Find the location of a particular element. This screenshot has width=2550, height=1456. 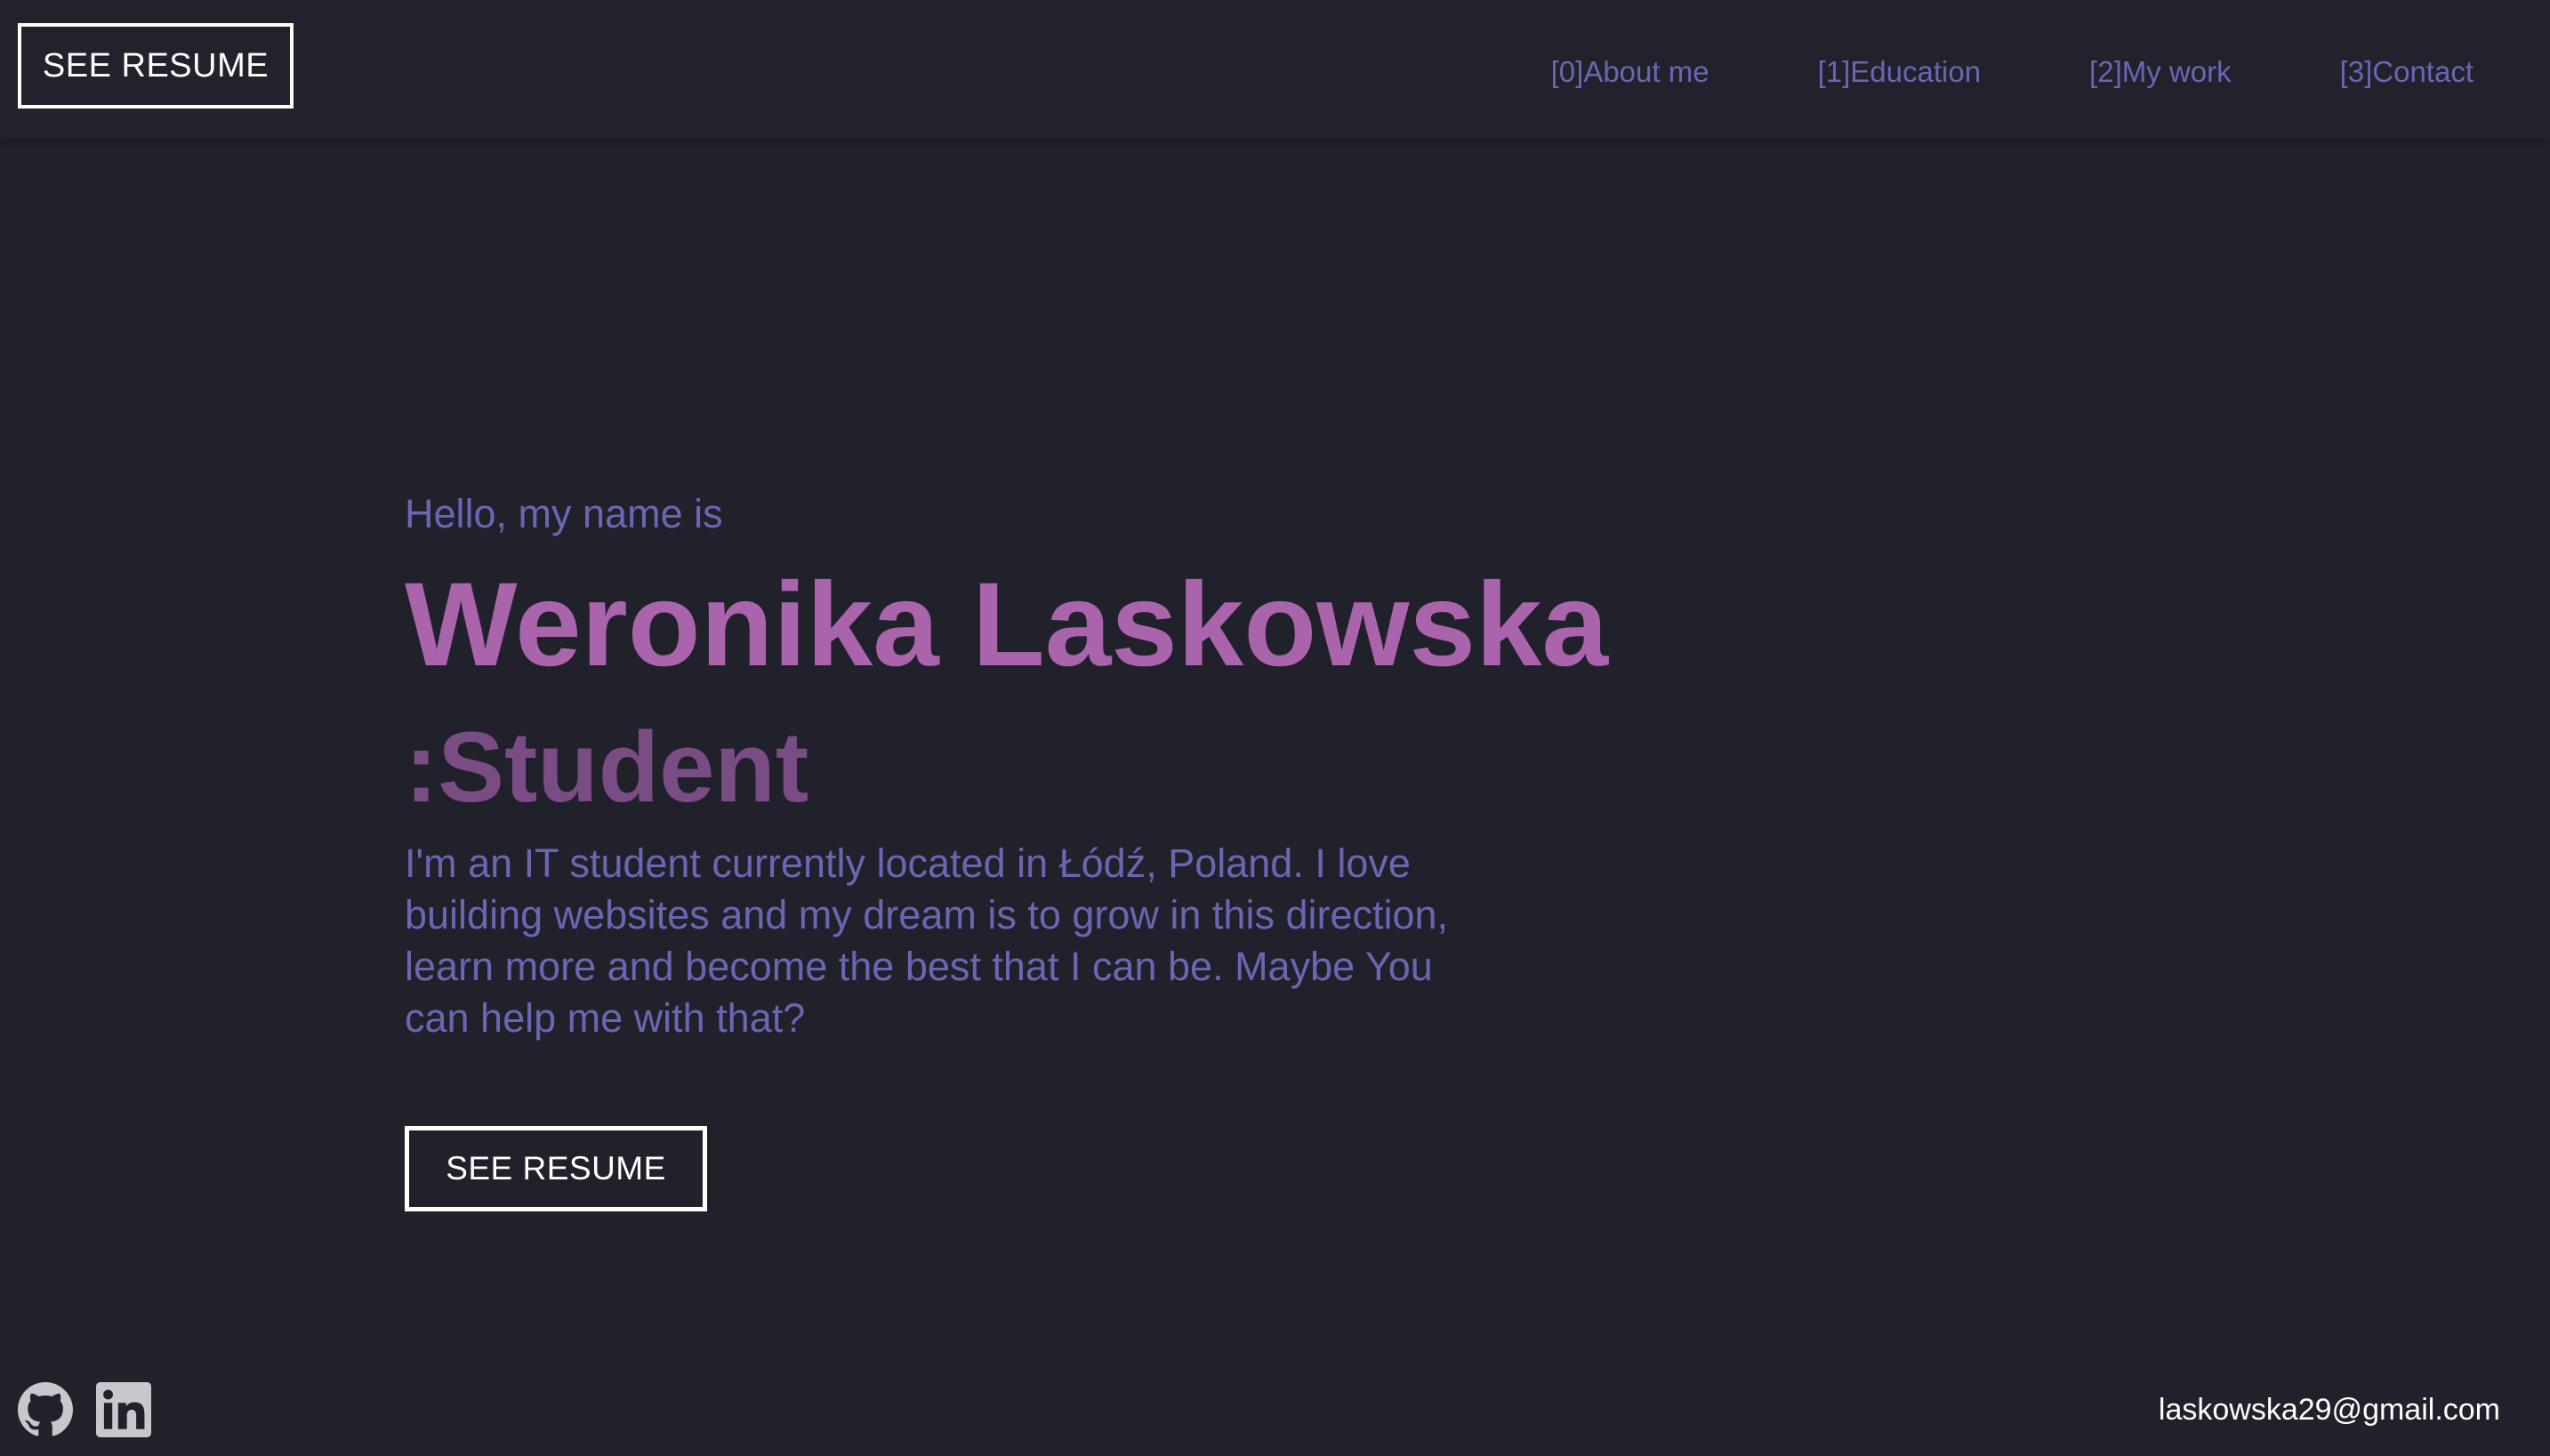

github-icon is located at coordinates (45, 1409).